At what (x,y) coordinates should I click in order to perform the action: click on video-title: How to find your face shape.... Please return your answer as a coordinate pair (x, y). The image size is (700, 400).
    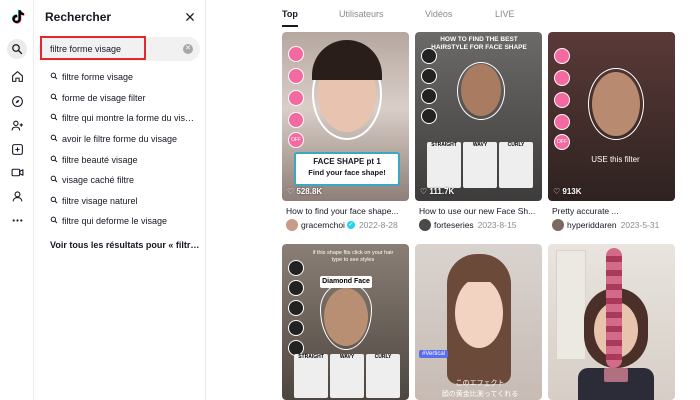
    Looking at the image, I should click on (347, 211).